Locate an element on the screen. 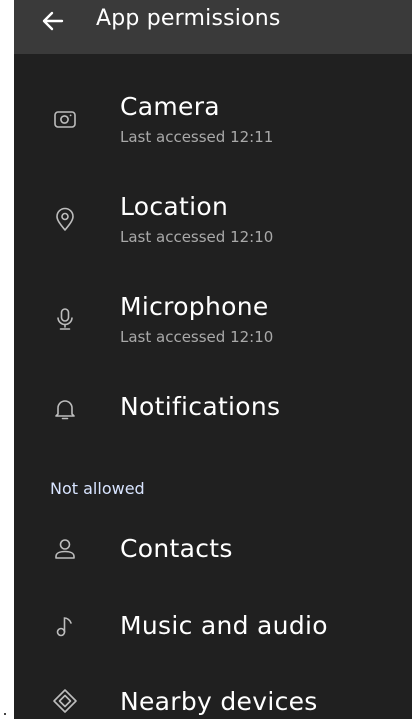 This screenshot has width=412, height=719. top-app-bar: App permissions is located at coordinates (213, 27).